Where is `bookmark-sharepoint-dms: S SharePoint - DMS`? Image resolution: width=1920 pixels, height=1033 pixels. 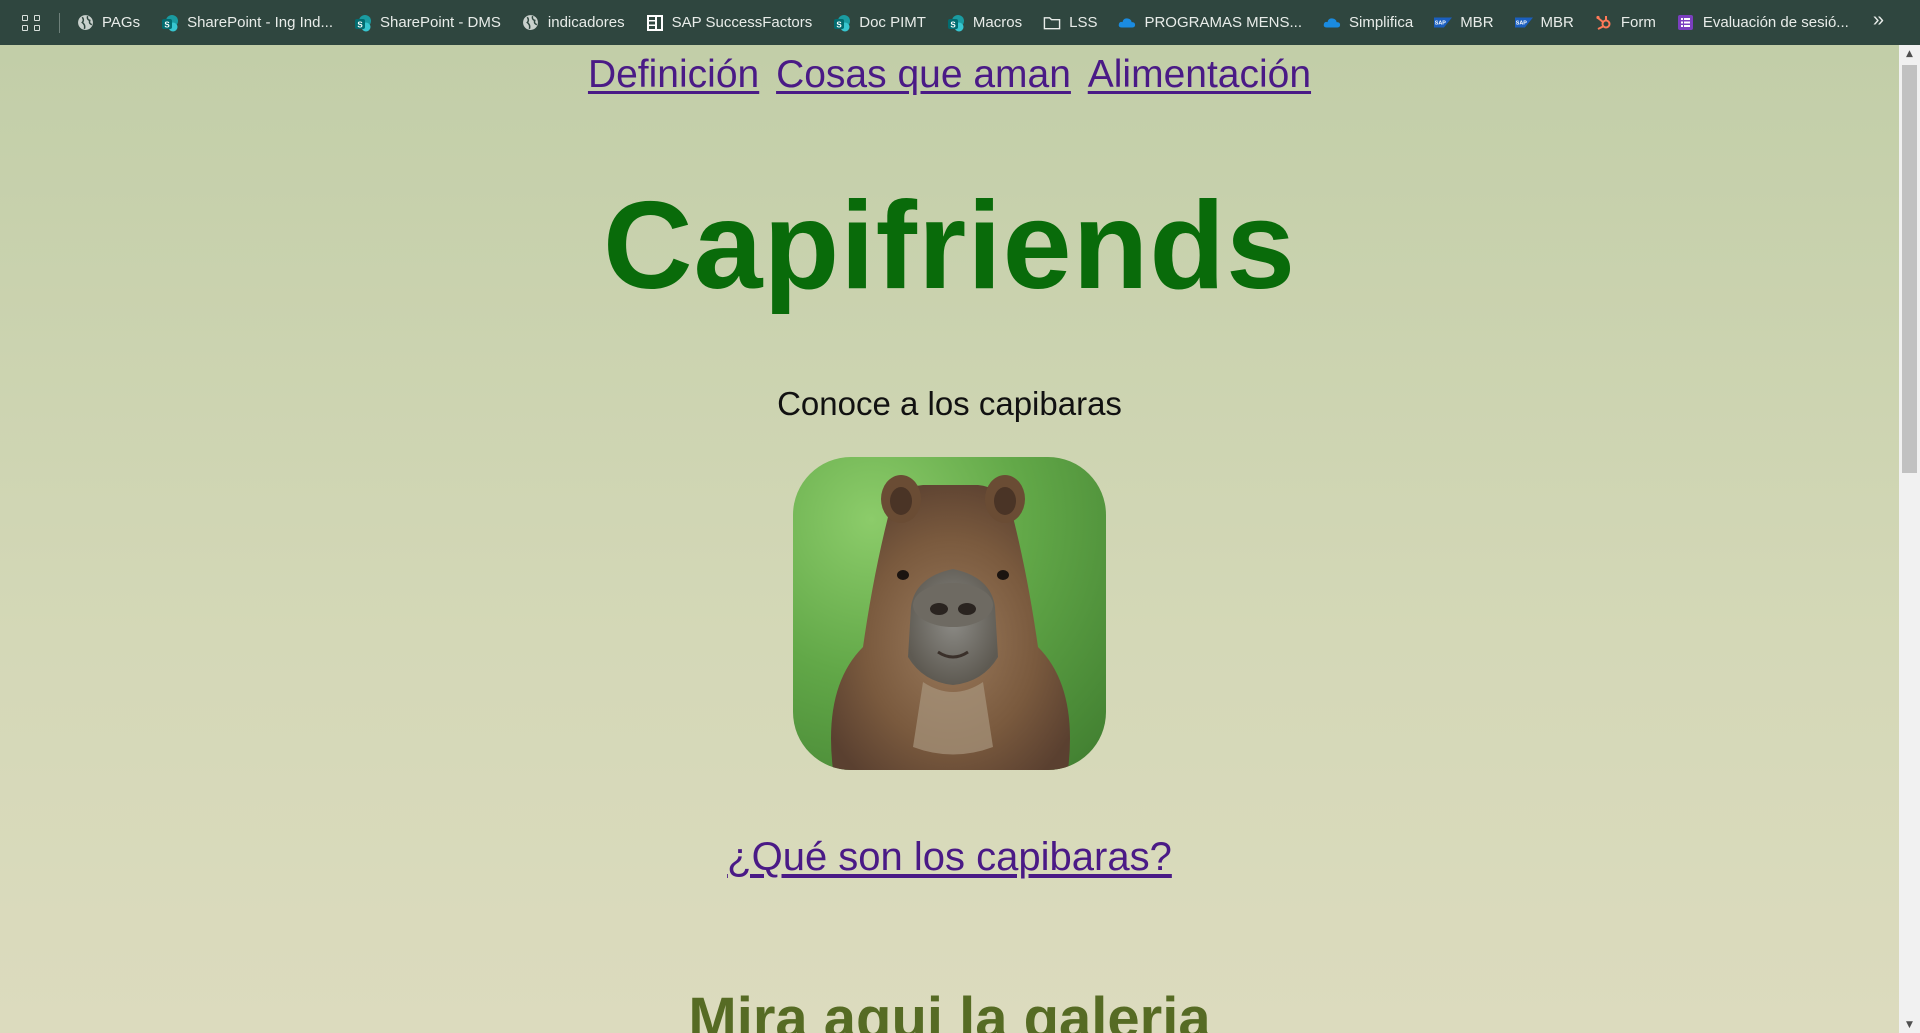
bookmark-sharepoint-dms: S SharePoint - DMS is located at coordinates (427, 23).